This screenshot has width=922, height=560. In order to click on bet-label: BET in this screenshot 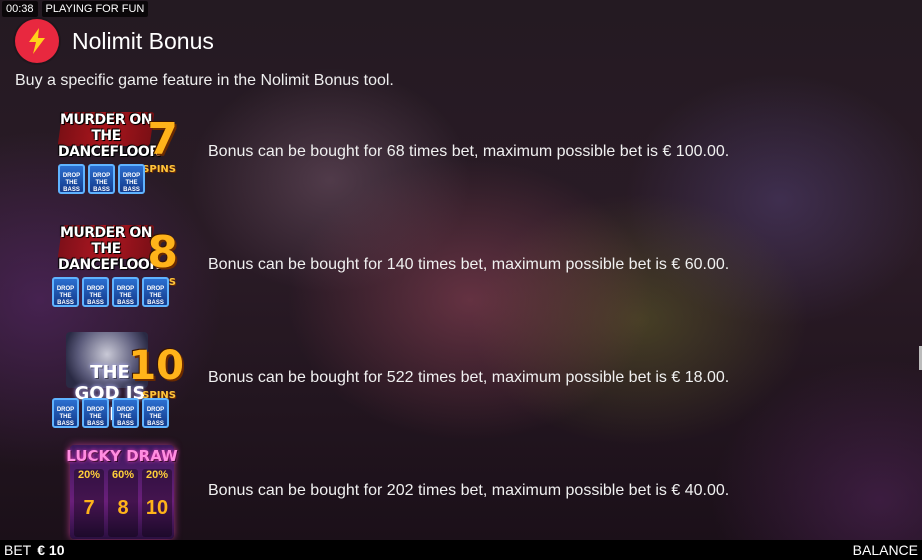, I will do `click(18, 550)`.